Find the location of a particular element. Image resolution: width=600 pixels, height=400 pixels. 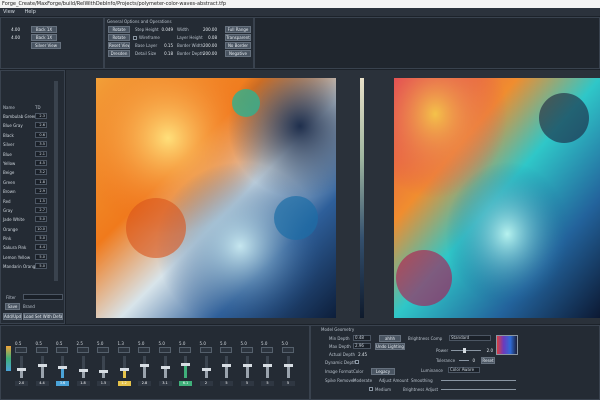

filament-list-item: Orange 10.0 is located at coordinates (28, 230).